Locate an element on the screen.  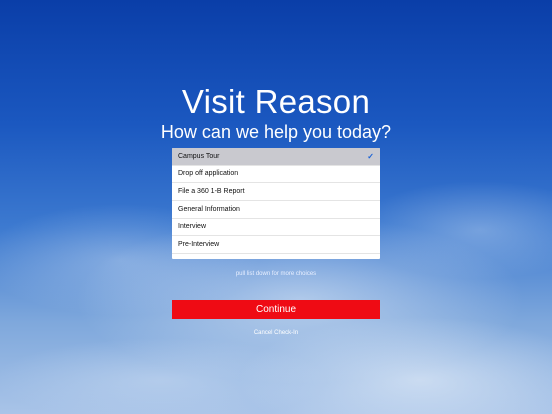
cancel-check-in-link: Cancel Check-In is located at coordinates (276, 333).